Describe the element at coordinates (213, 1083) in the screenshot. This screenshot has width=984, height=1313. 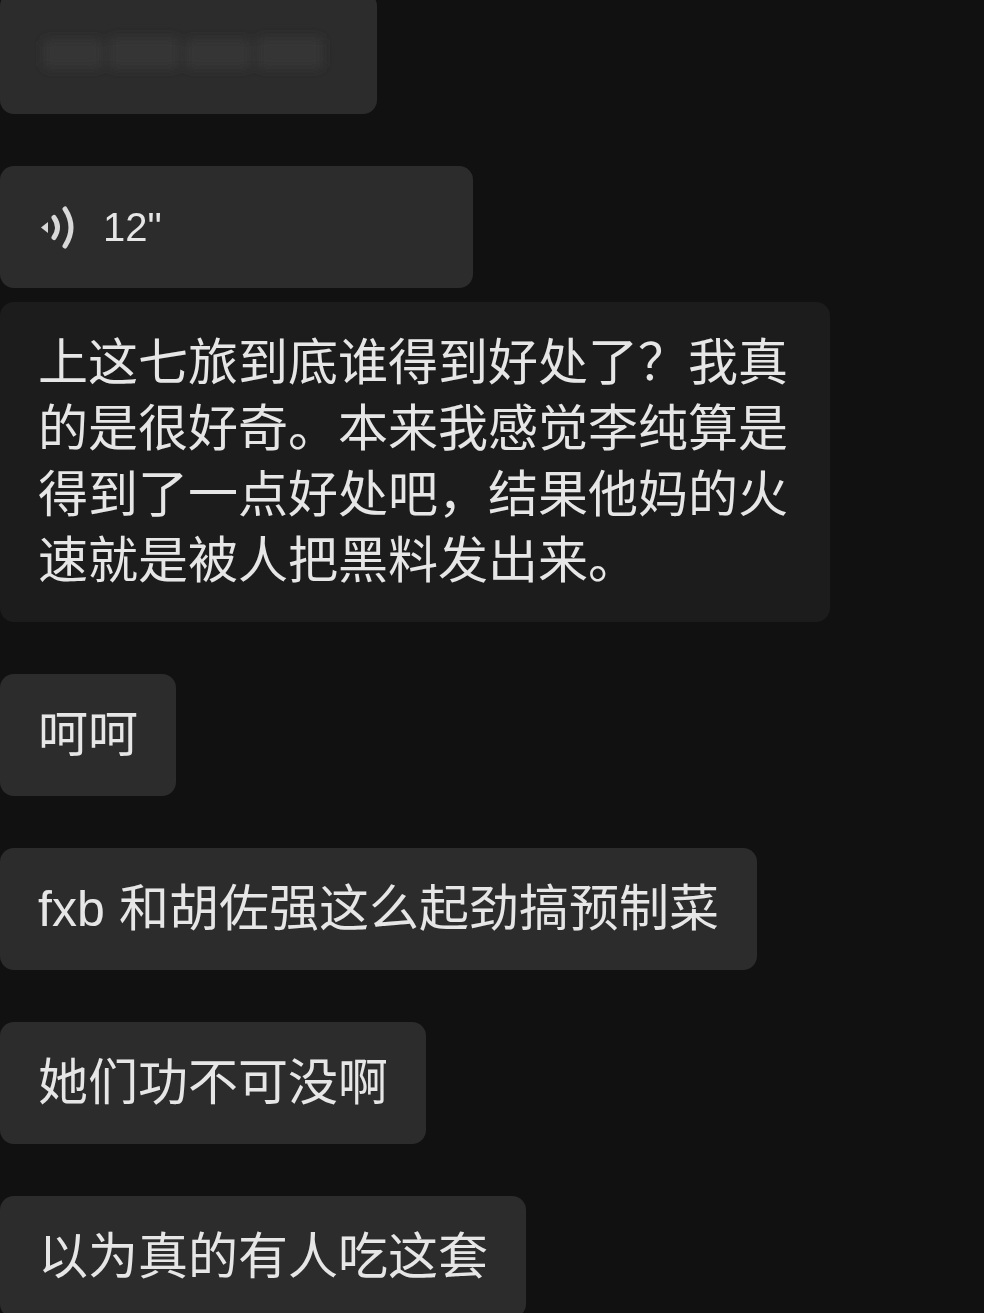
I see `message-text: 她们功不可没啊` at that location.